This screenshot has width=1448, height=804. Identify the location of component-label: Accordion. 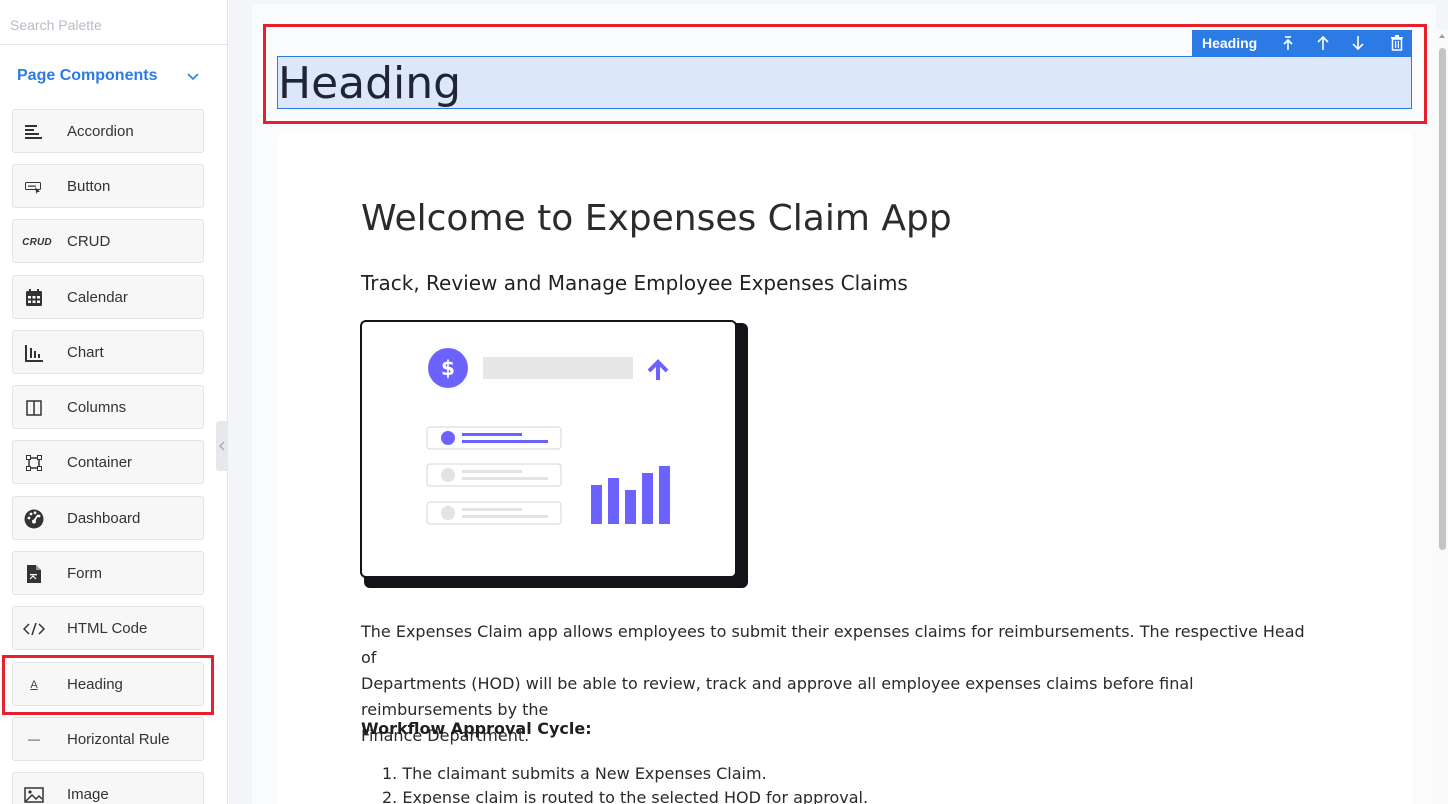
(100, 131).